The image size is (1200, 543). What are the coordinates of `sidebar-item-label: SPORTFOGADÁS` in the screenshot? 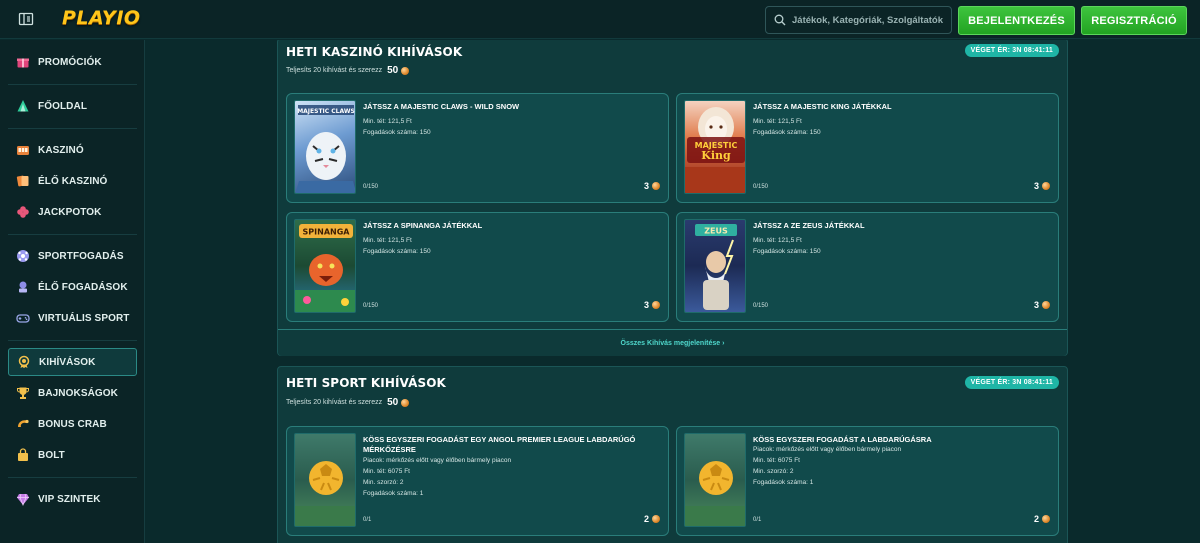 It's located at (81, 256).